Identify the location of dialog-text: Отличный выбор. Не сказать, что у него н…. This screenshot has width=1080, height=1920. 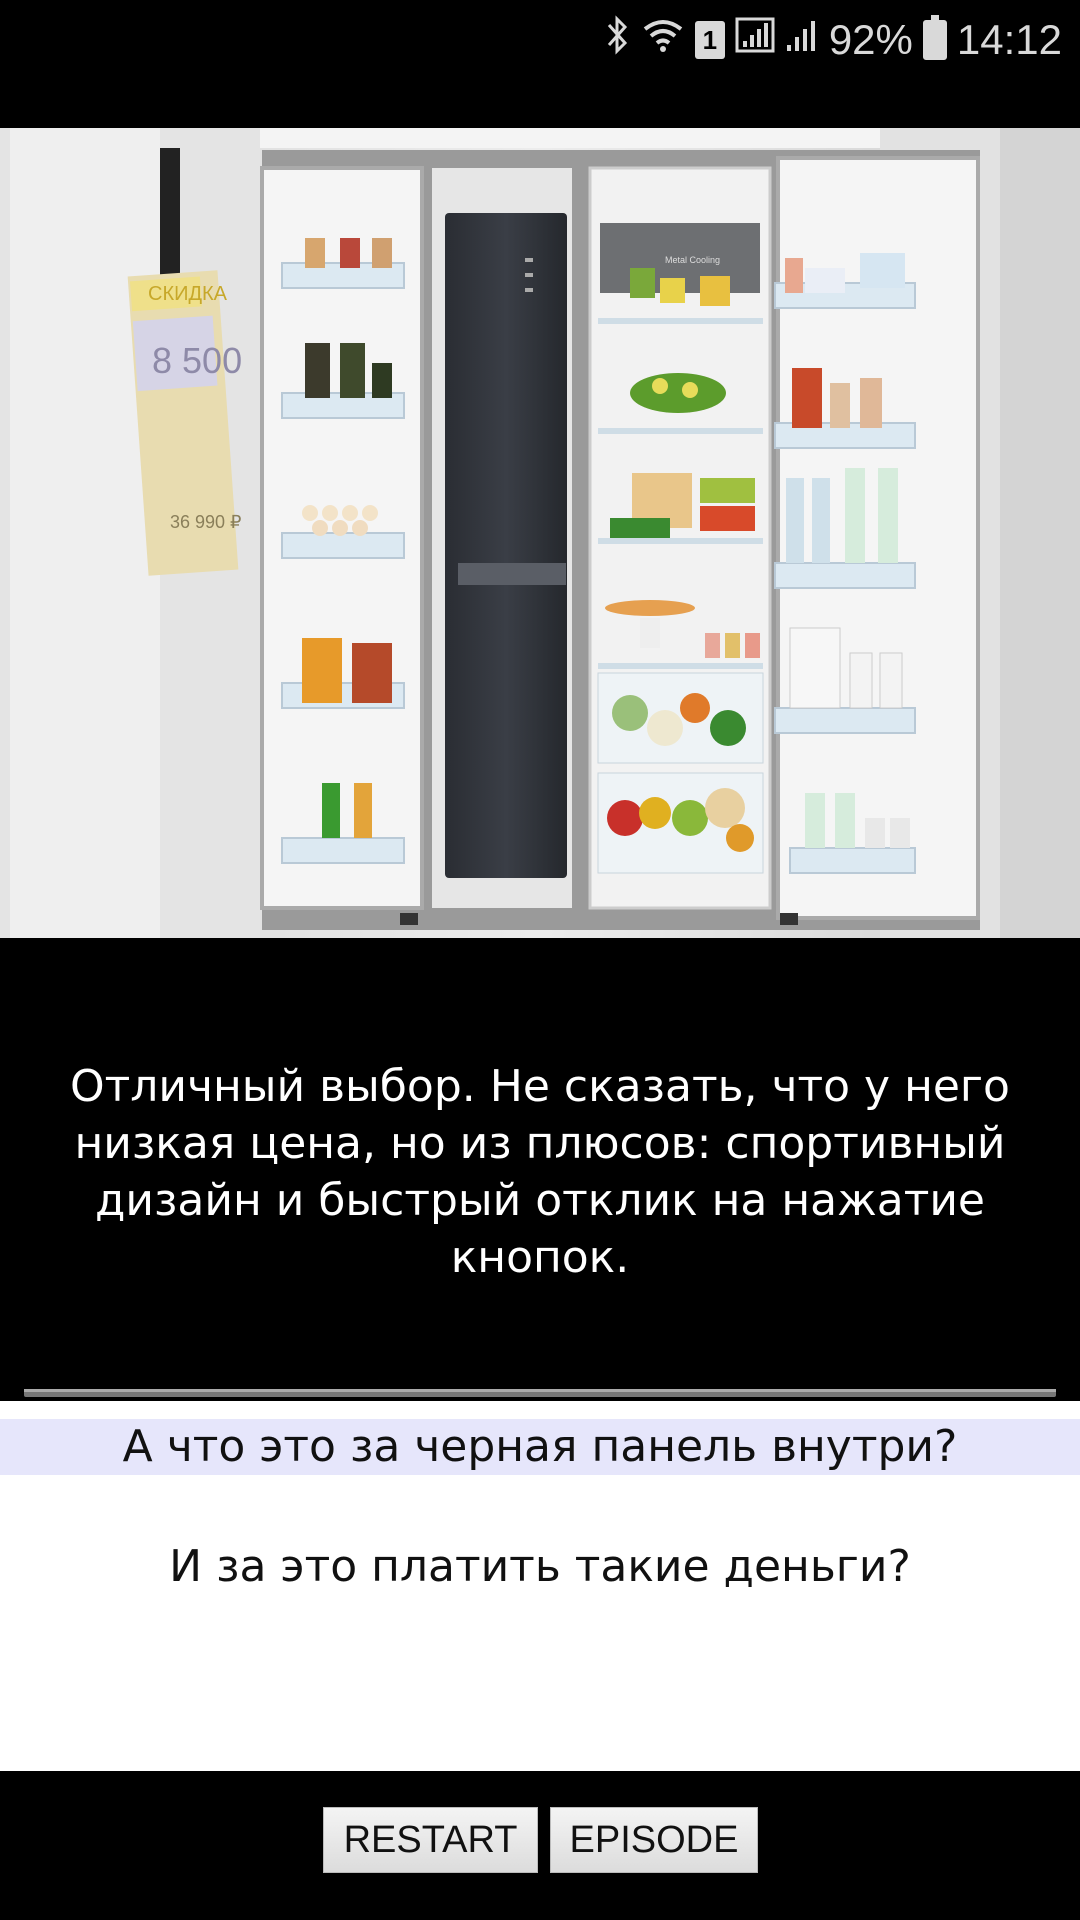
(540, 1172).